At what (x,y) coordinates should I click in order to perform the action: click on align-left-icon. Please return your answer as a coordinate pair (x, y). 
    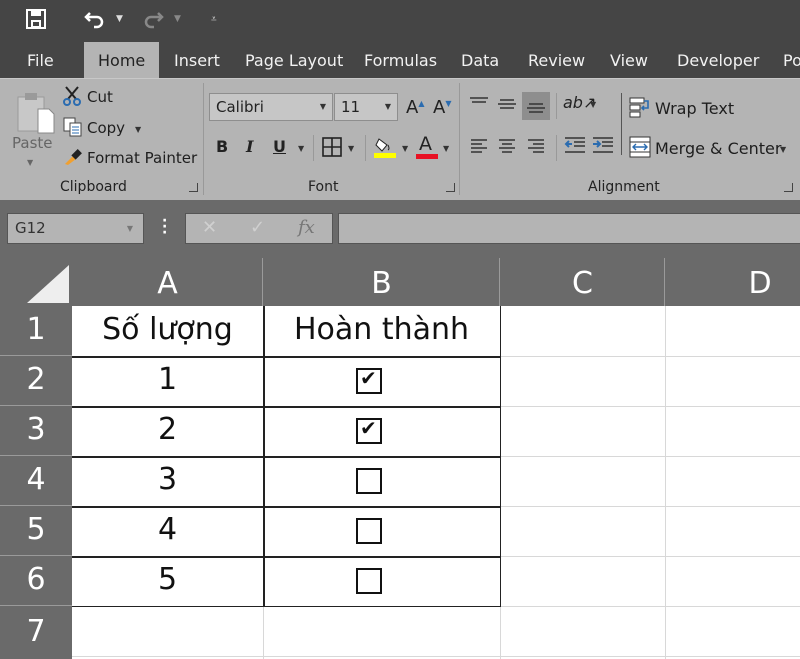
    Looking at the image, I should click on (479, 147).